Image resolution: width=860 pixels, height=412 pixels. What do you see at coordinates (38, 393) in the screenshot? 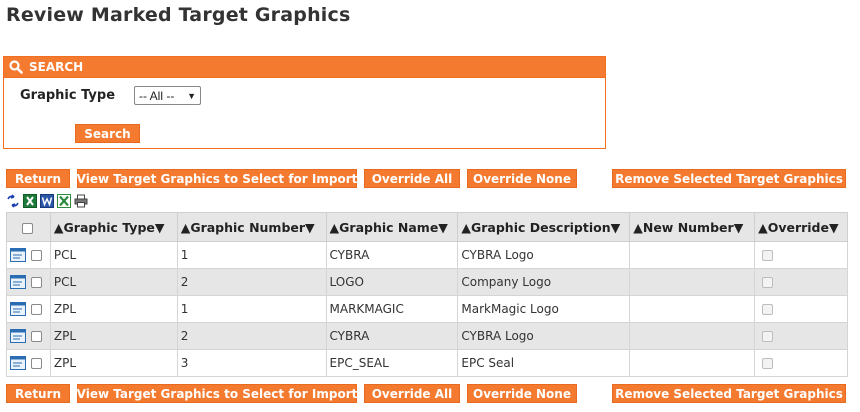
I see `return-button-bottom: Return` at bounding box center [38, 393].